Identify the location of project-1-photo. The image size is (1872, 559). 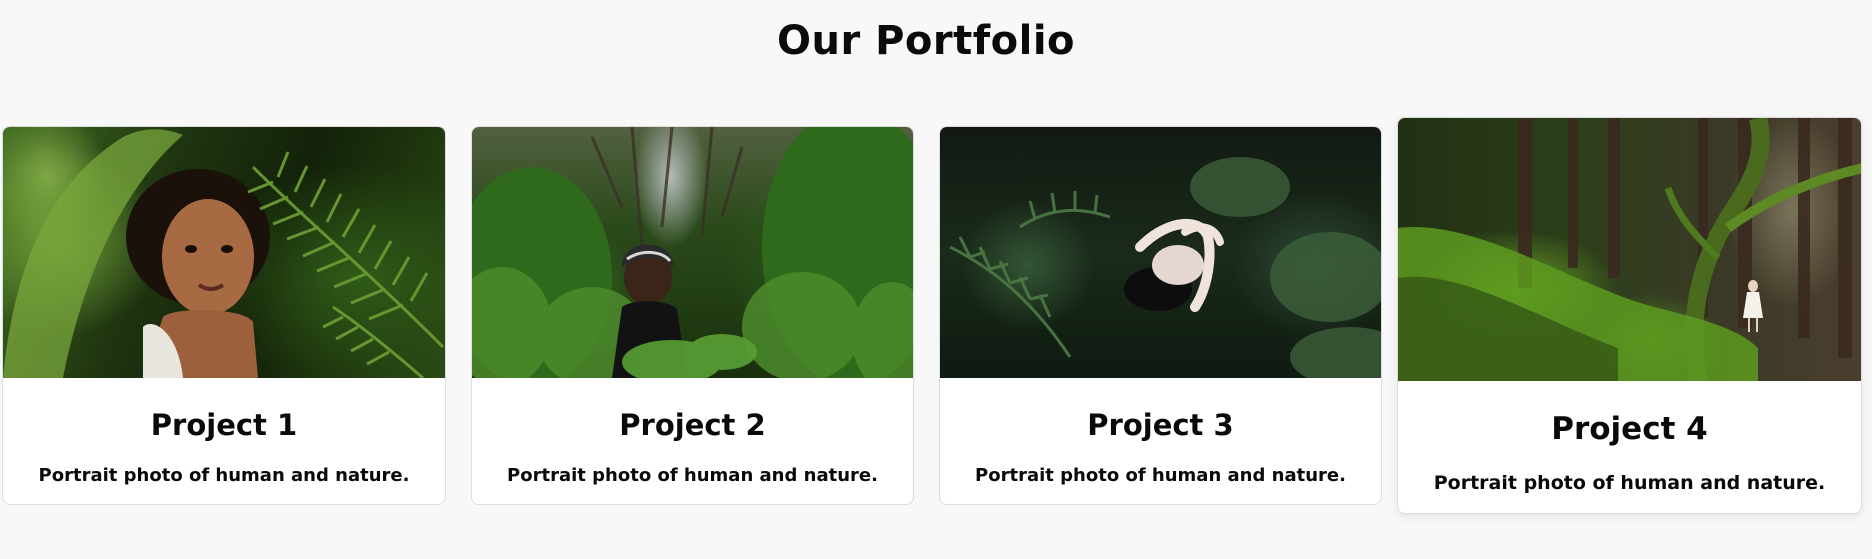
(224, 252).